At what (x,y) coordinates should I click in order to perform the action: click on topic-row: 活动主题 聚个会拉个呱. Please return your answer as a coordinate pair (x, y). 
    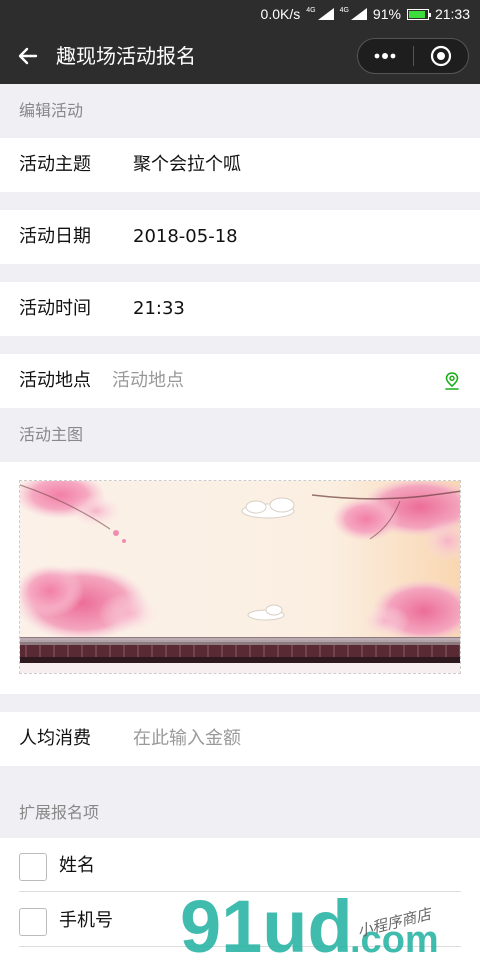
    Looking at the image, I should click on (240, 165).